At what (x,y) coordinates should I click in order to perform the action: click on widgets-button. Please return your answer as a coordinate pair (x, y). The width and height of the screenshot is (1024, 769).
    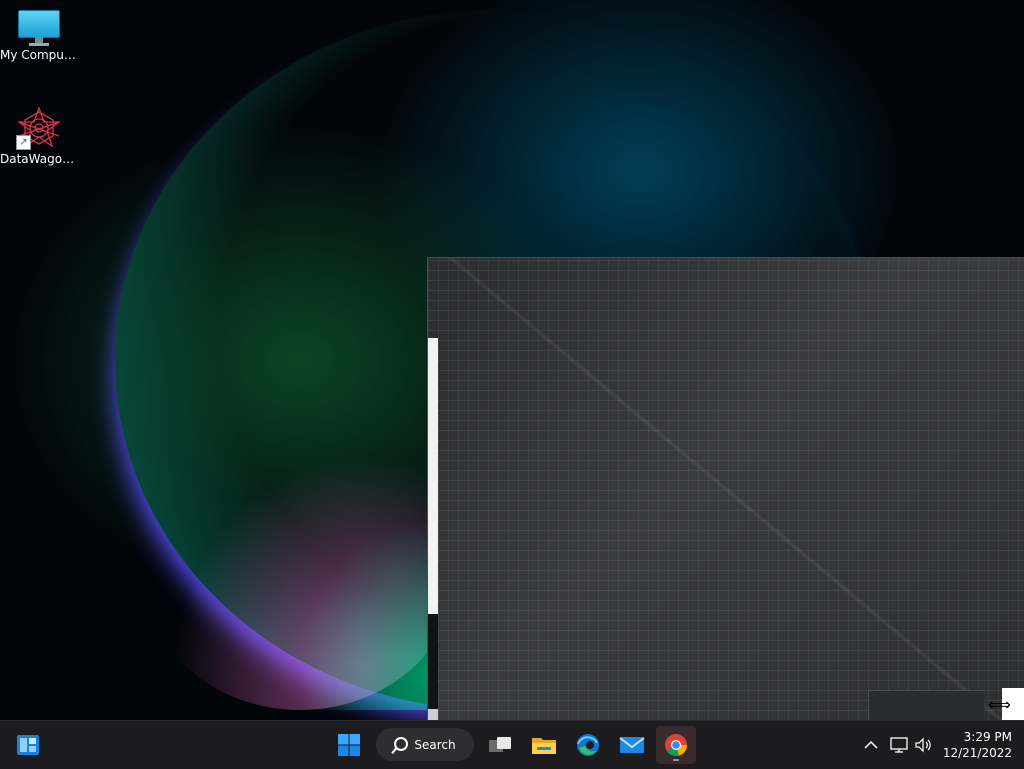
    Looking at the image, I should click on (28, 745).